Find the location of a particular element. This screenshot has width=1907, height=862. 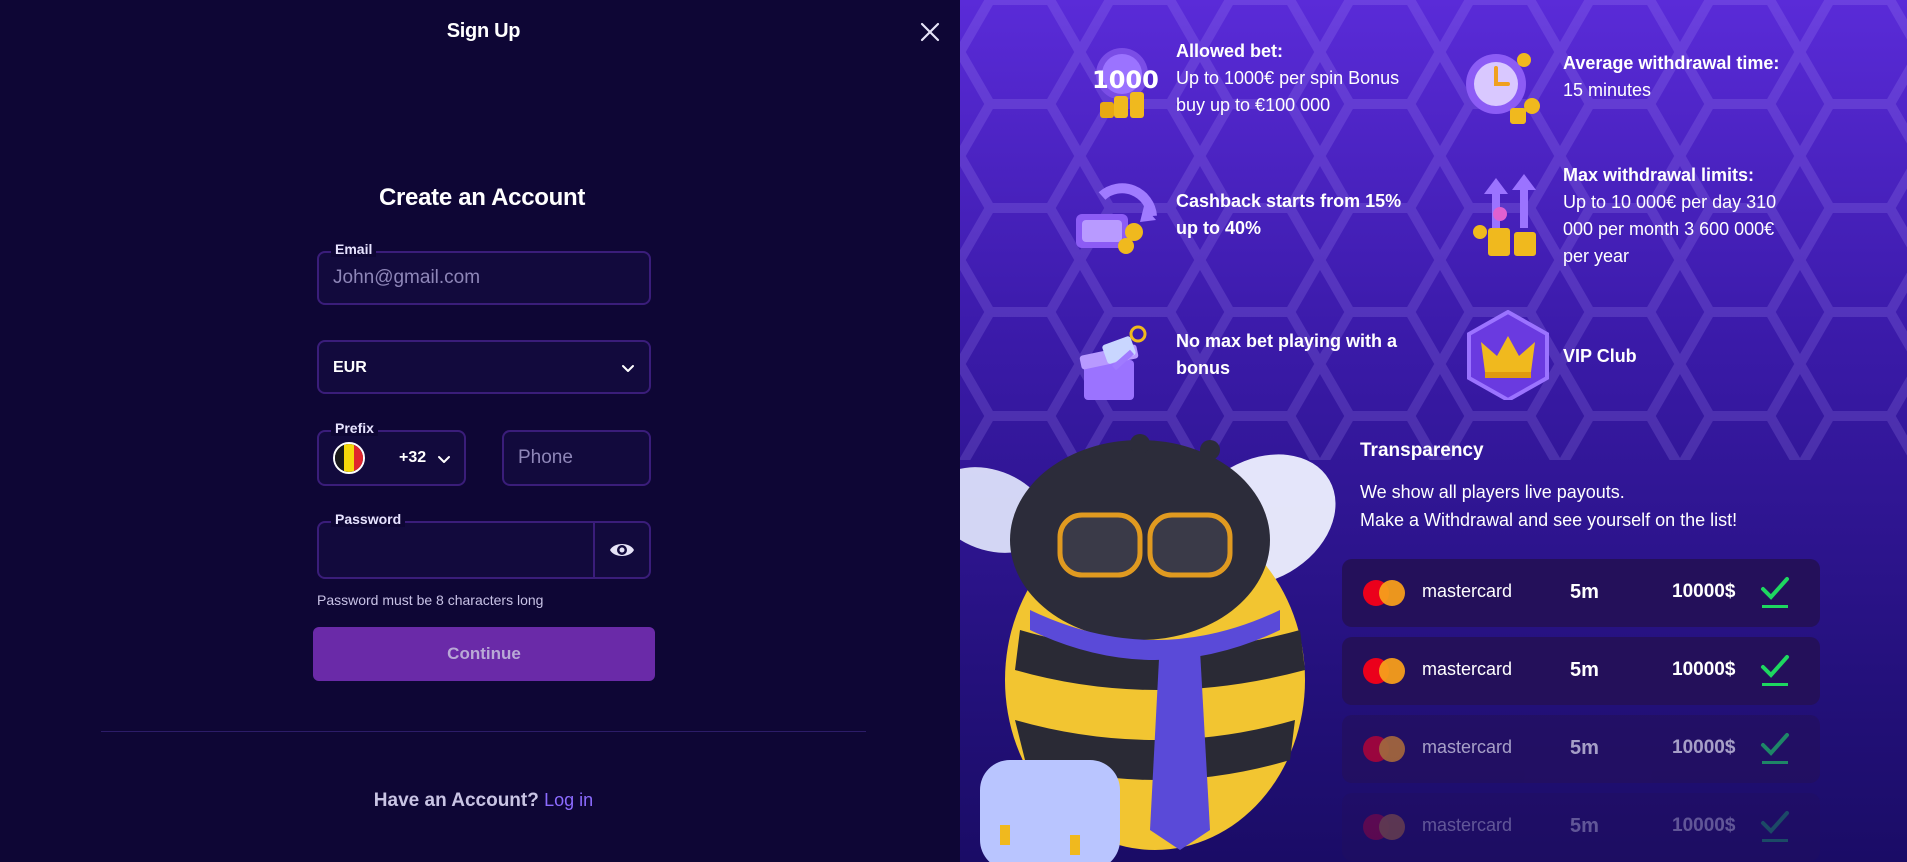

form-title: Create an Account is located at coordinates (482, 197).